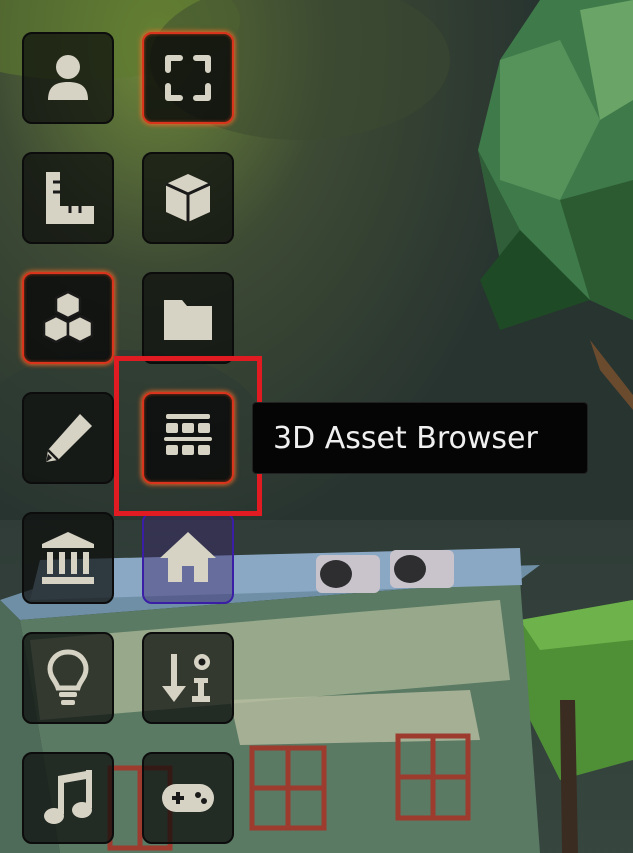 This screenshot has width=633, height=853. I want to click on files-button, so click(188, 318).